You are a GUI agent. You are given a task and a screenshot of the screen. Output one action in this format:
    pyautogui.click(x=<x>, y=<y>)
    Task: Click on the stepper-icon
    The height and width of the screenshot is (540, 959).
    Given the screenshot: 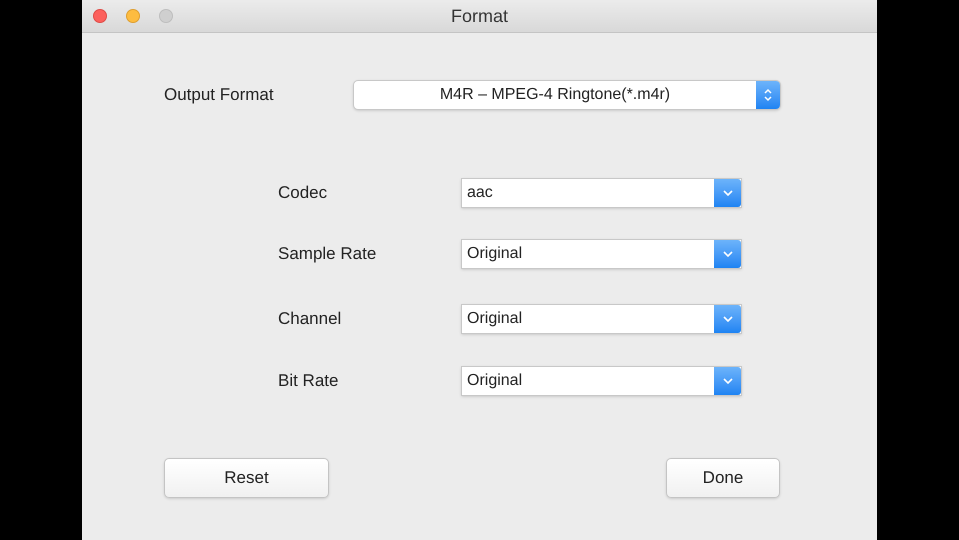 What is the action you would take?
    pyautogui.click(x=768, y=95)
    